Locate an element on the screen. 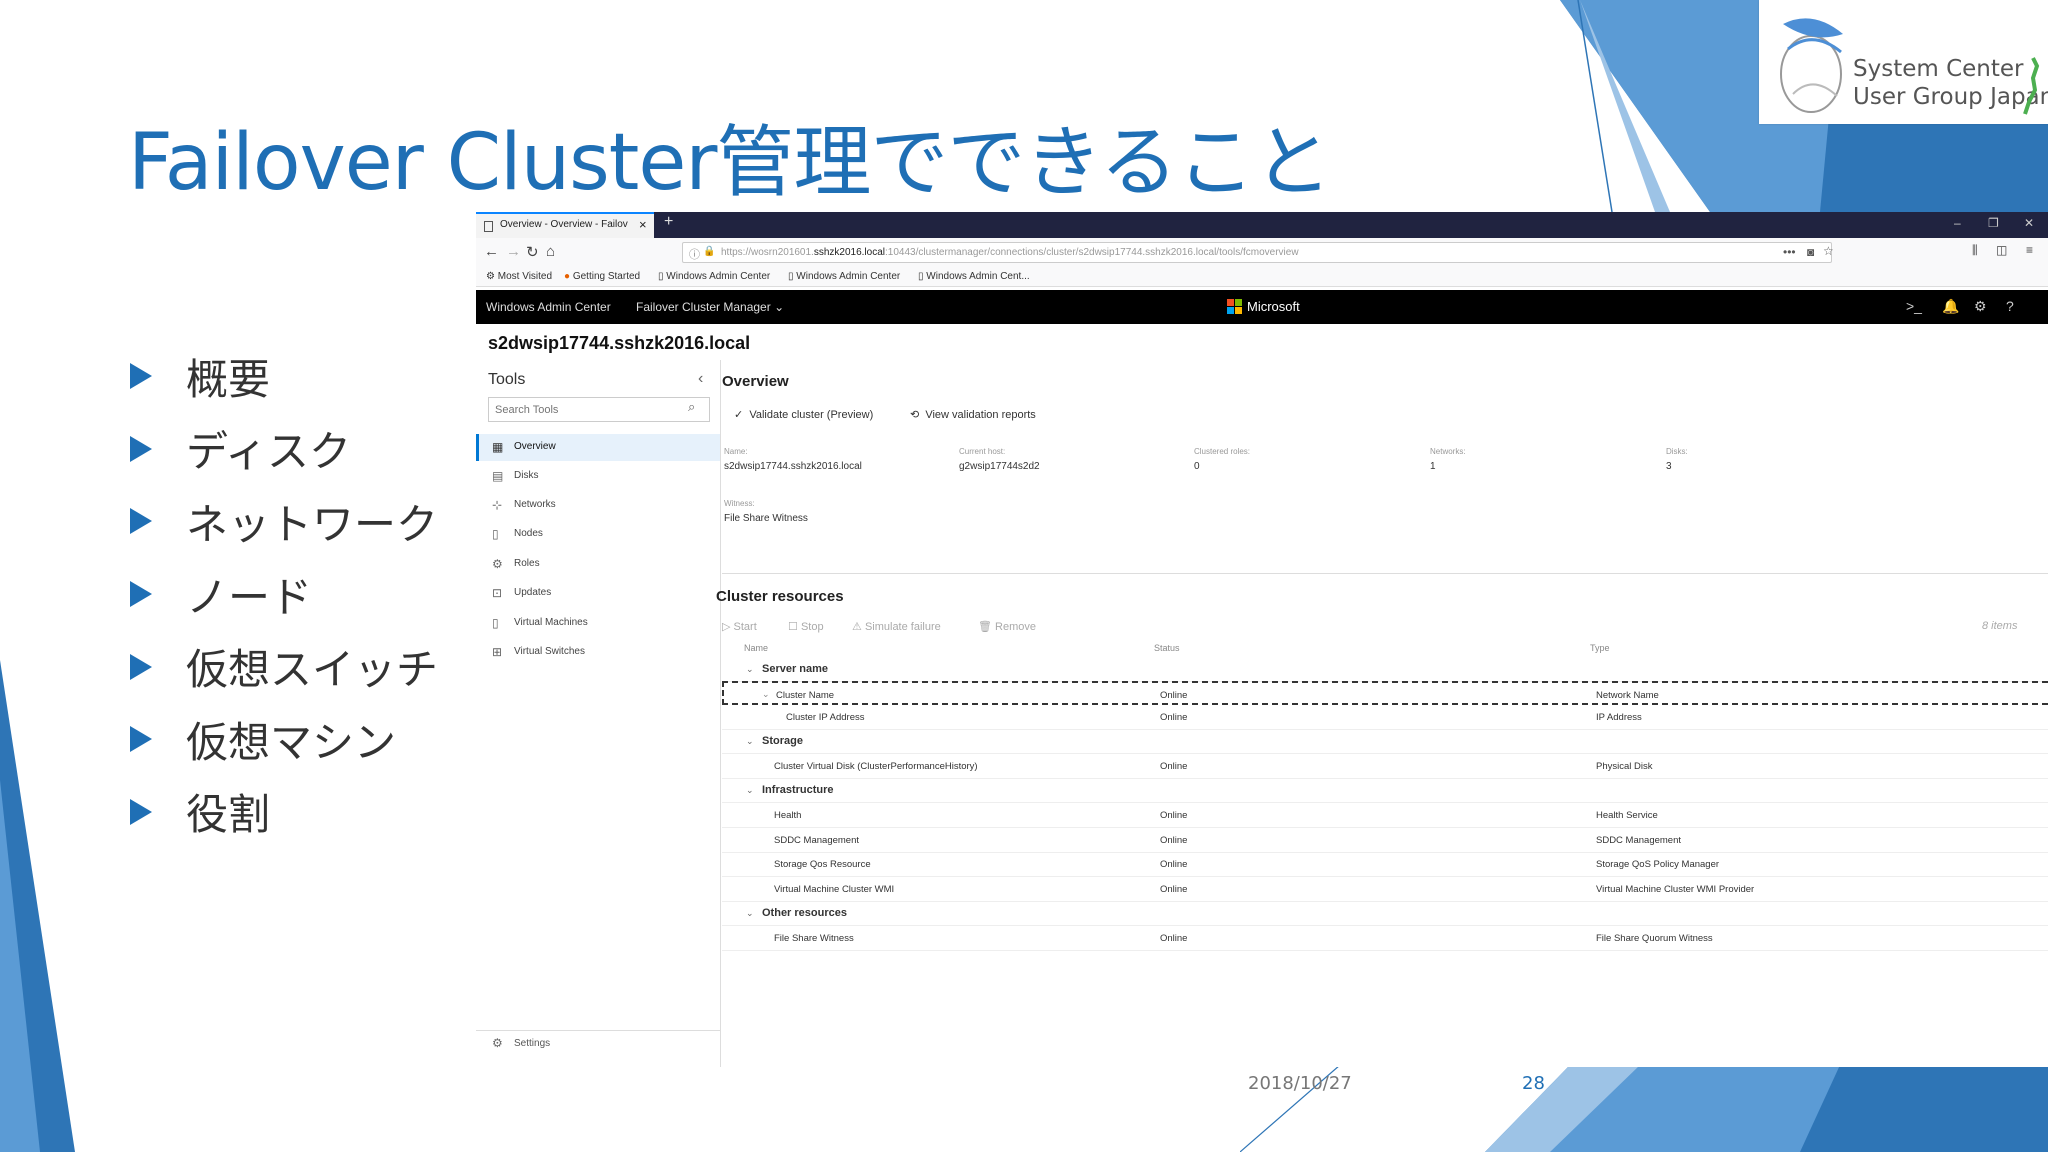  item-count: 8 items is located at coordinates (2000, 626).